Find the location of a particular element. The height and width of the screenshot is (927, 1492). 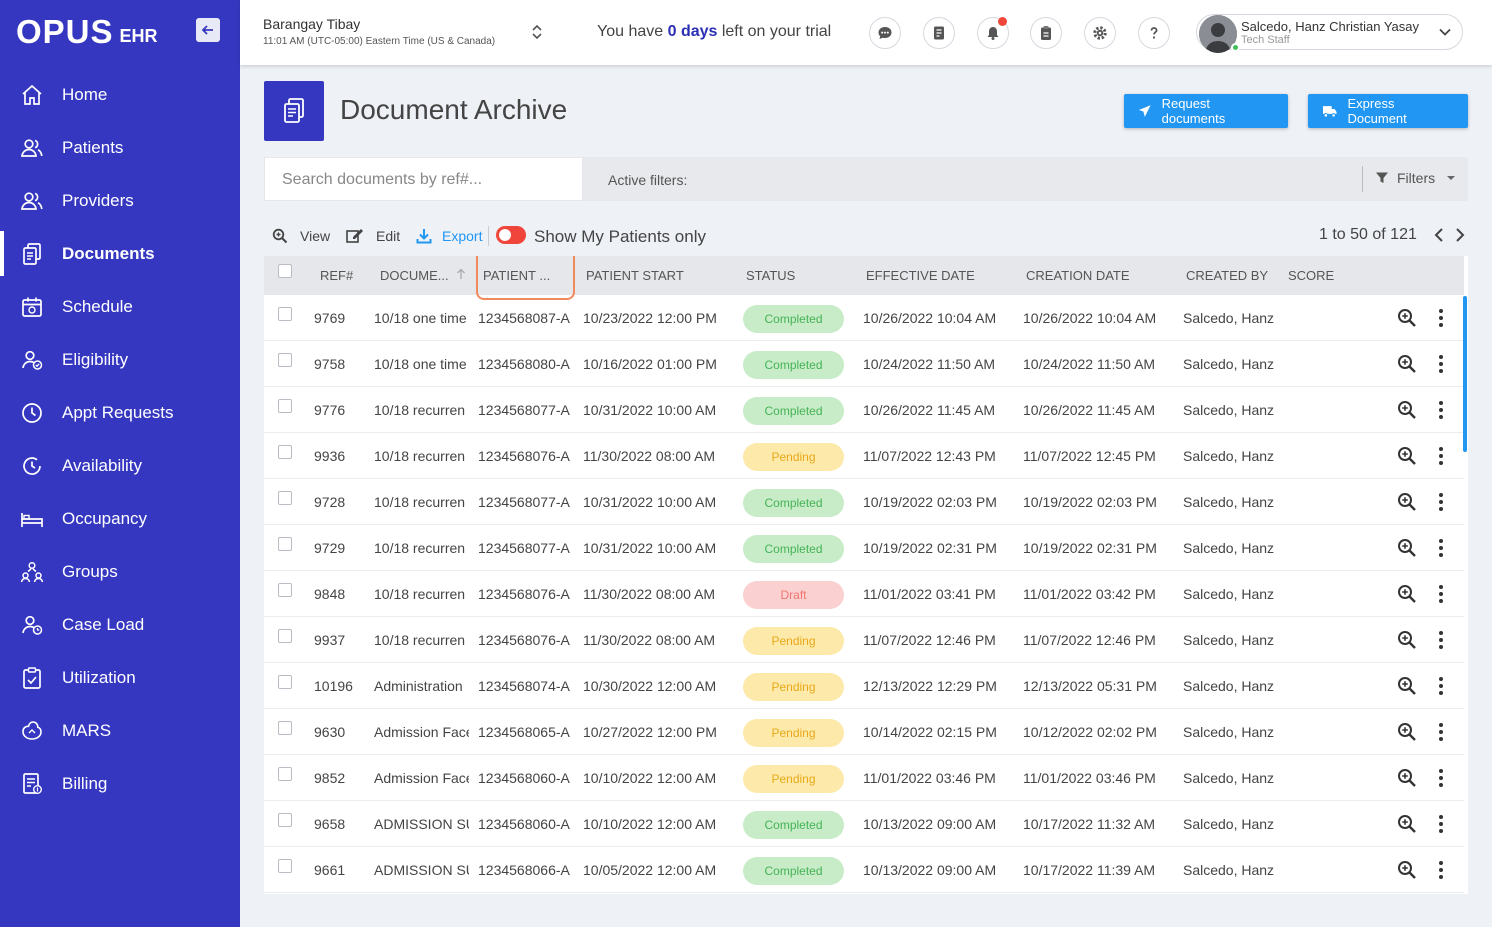

select-all-checkbox is located at coordinates (285, 271).